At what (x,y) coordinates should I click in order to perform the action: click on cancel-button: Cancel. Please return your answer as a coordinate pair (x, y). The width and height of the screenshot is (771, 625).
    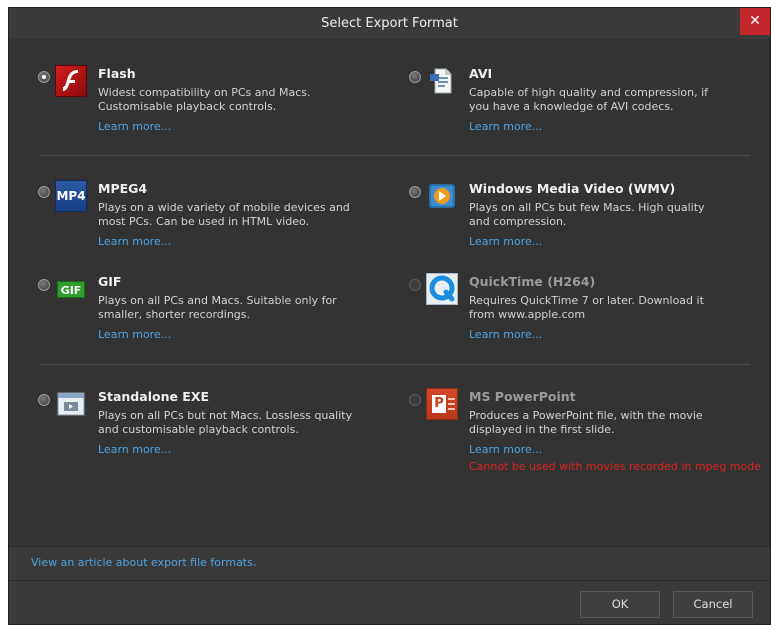
    Looking at the image, I should click on (713, 604).